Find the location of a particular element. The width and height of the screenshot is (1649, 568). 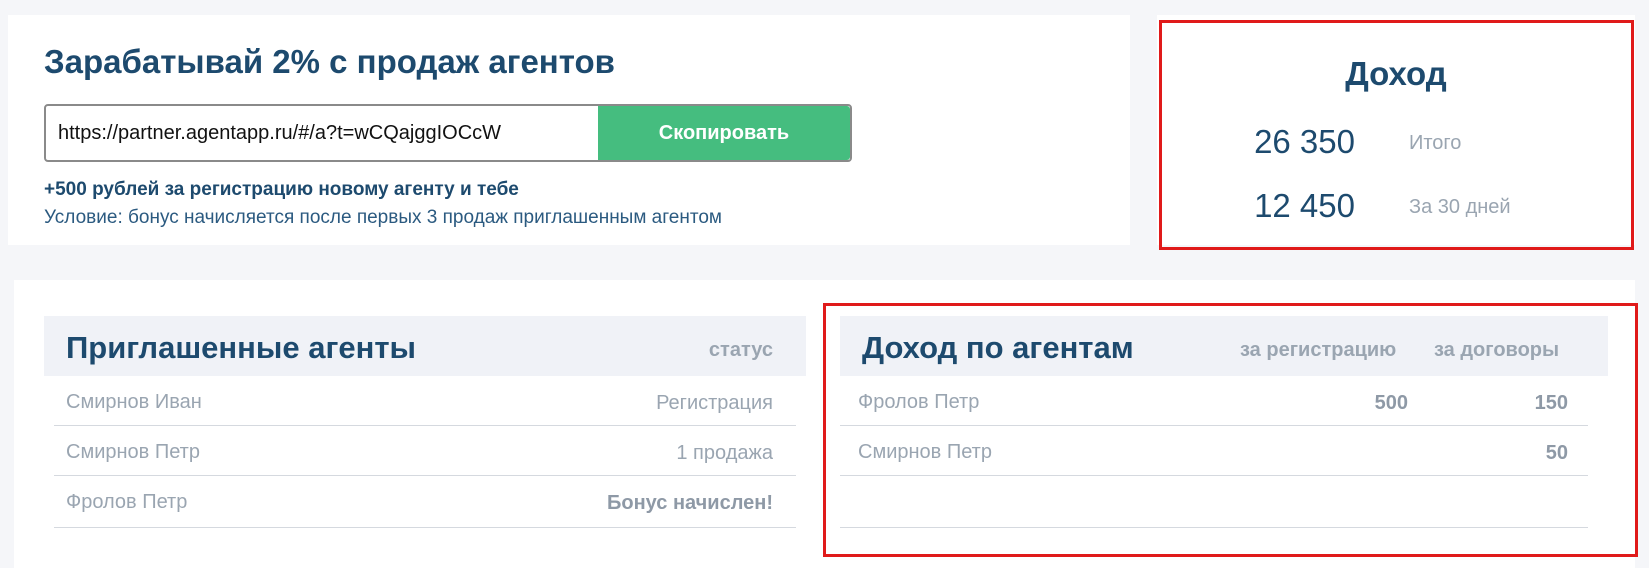

contracts-income: 150 is located at coordinates (1551, 403).